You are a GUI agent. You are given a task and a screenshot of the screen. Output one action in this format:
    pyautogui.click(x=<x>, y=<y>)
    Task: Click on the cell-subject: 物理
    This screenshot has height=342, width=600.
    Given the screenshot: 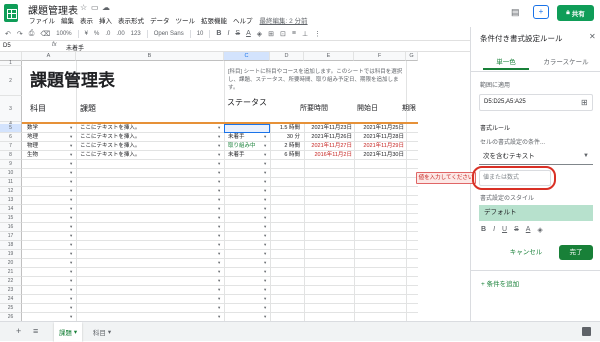 What is the action you would take?
    pyautogui.click(x=47, y=146)
    